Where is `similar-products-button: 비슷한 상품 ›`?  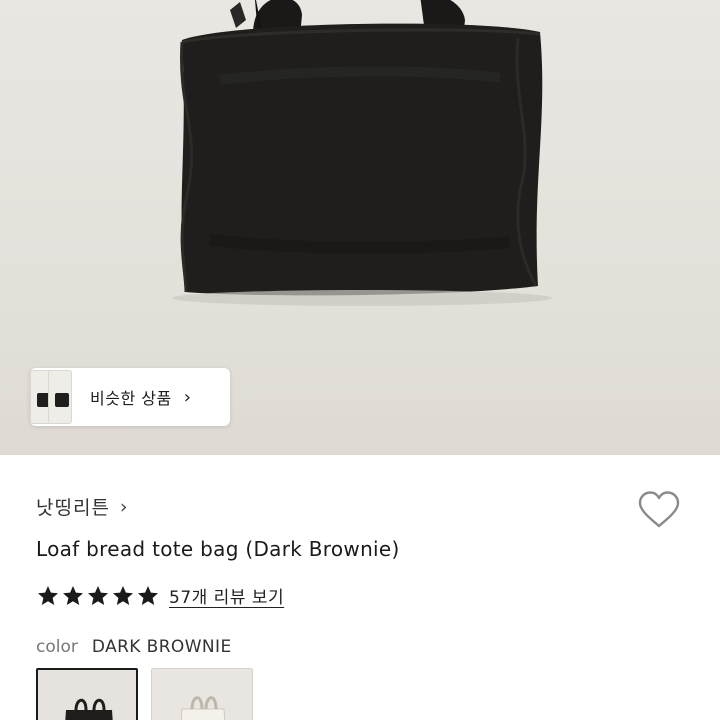
similar-products-button: 비슷한 상품 › is located at coordinates (130, 397).